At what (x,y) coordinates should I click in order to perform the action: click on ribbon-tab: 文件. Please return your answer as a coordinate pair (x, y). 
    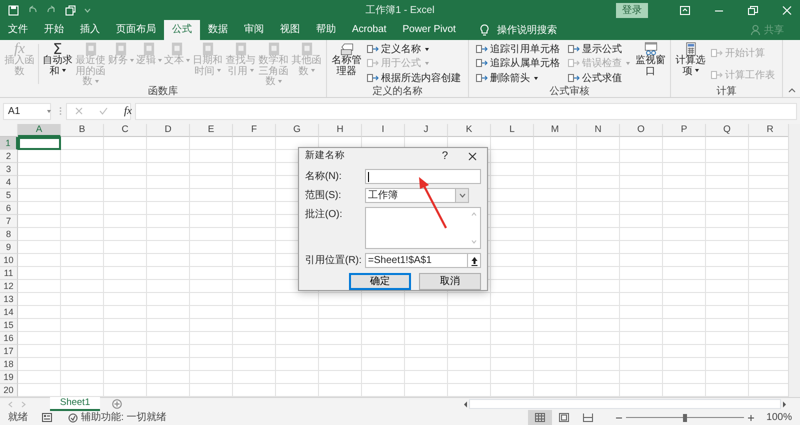
    Looking at the image, I should click on (18, 30).